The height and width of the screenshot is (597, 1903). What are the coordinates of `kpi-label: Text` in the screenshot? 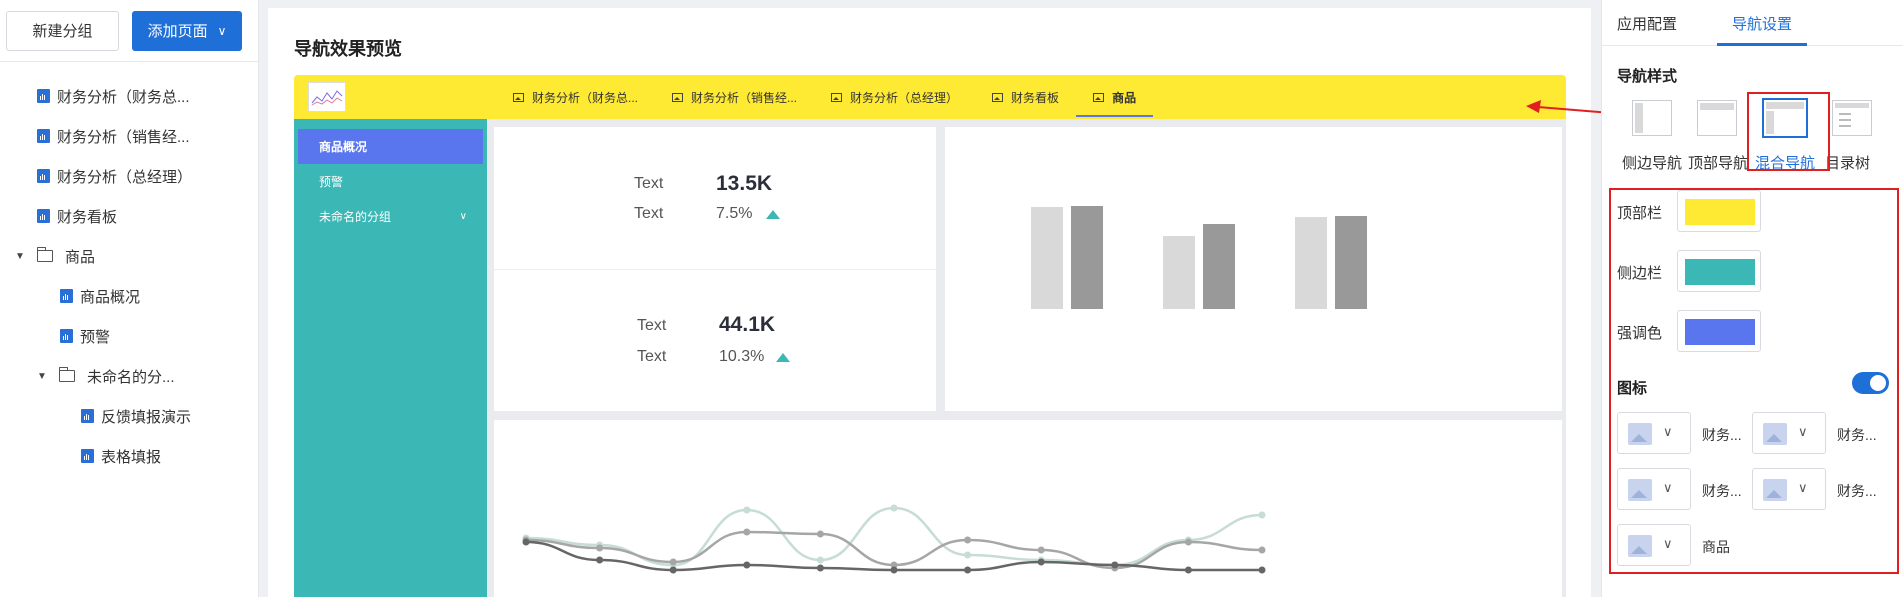 It's located at (652, 325).